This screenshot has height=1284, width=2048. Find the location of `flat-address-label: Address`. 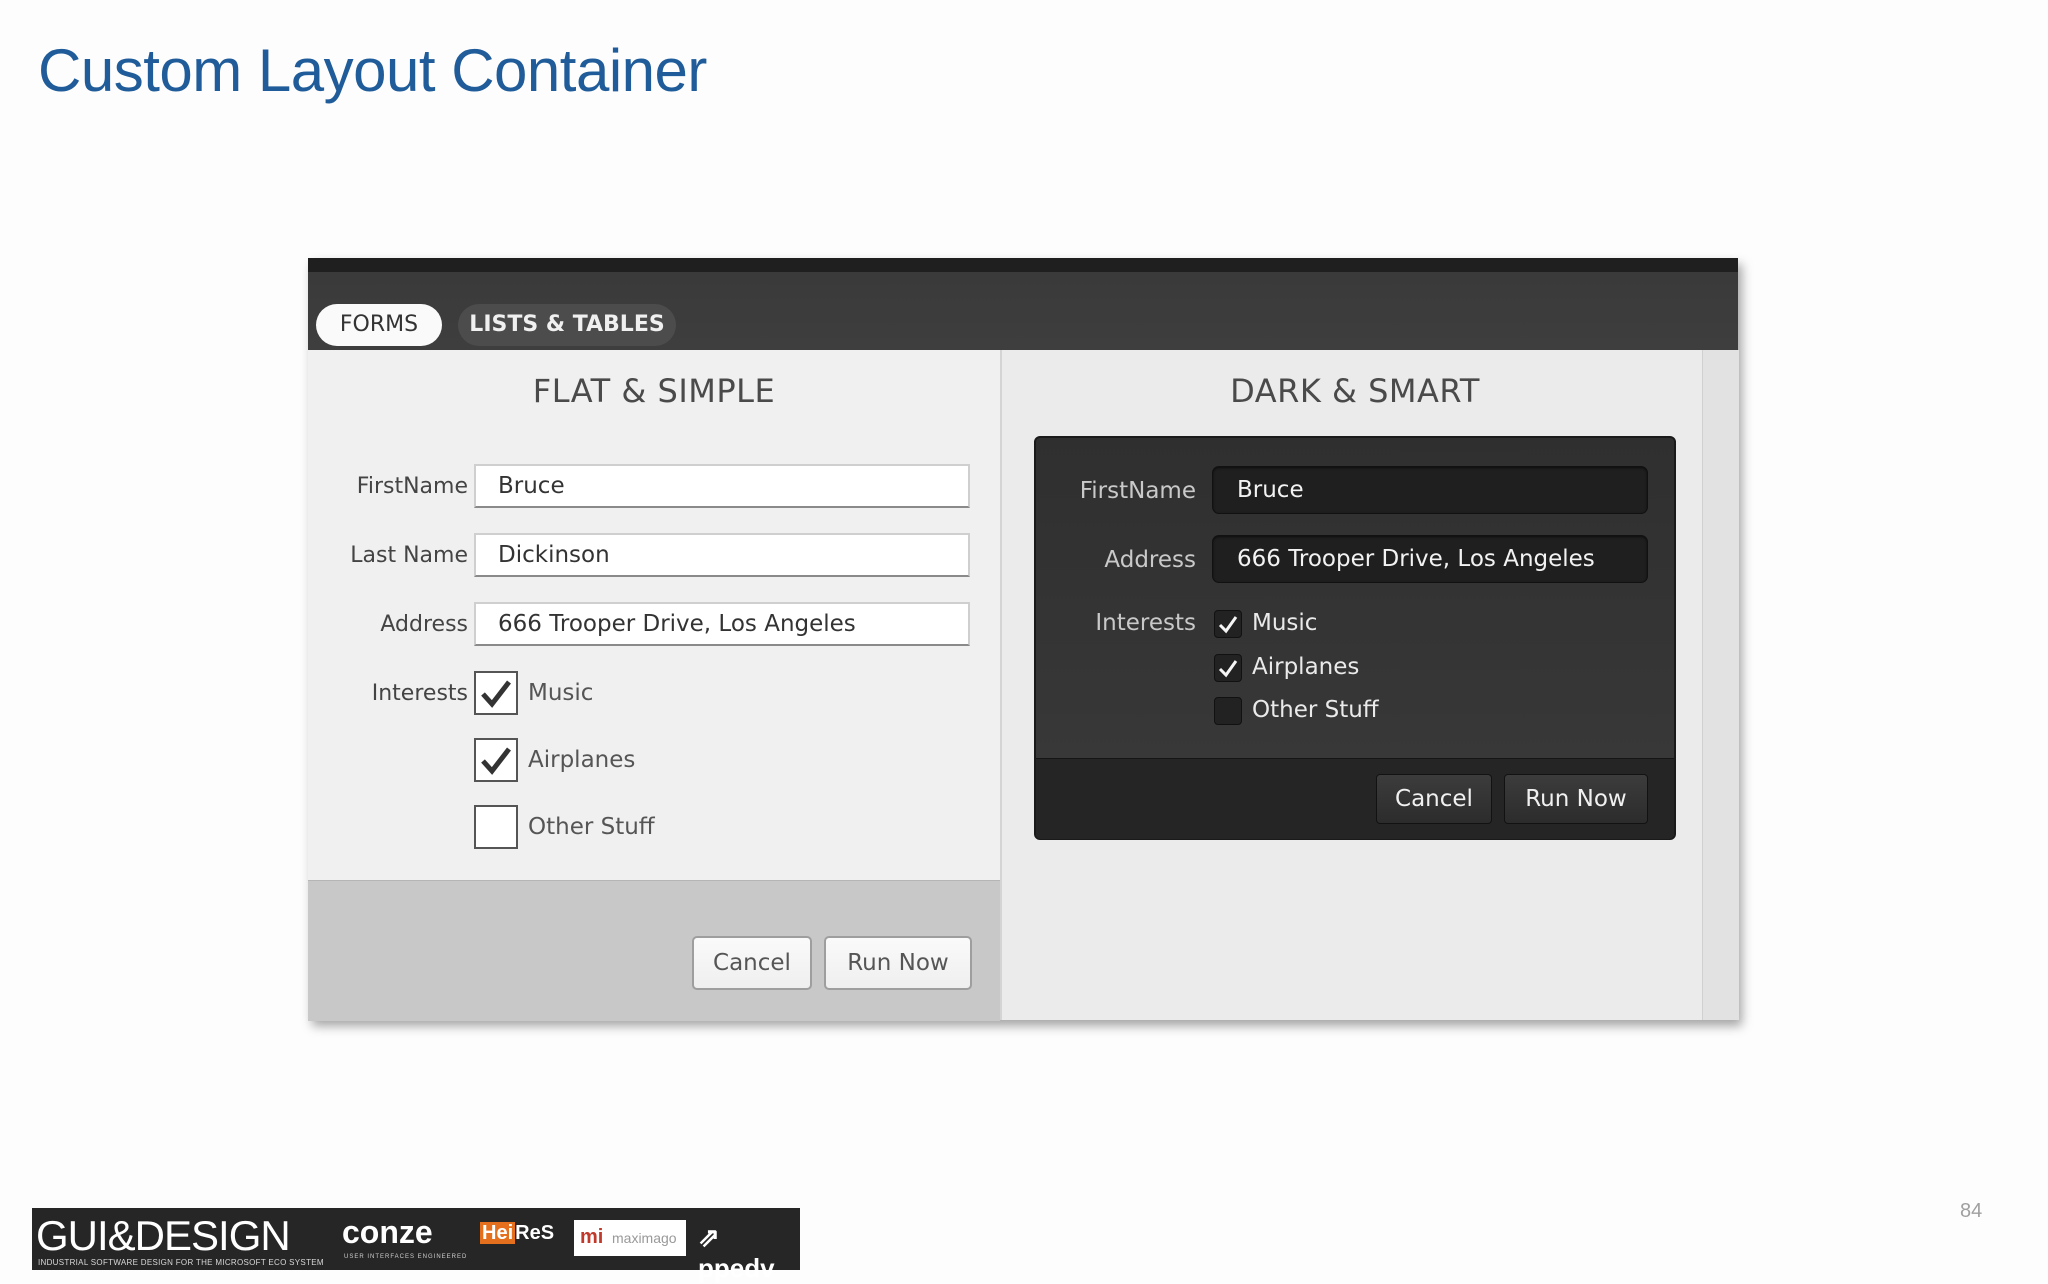

flat-address-label: Address is located at coordinates (424, 624).